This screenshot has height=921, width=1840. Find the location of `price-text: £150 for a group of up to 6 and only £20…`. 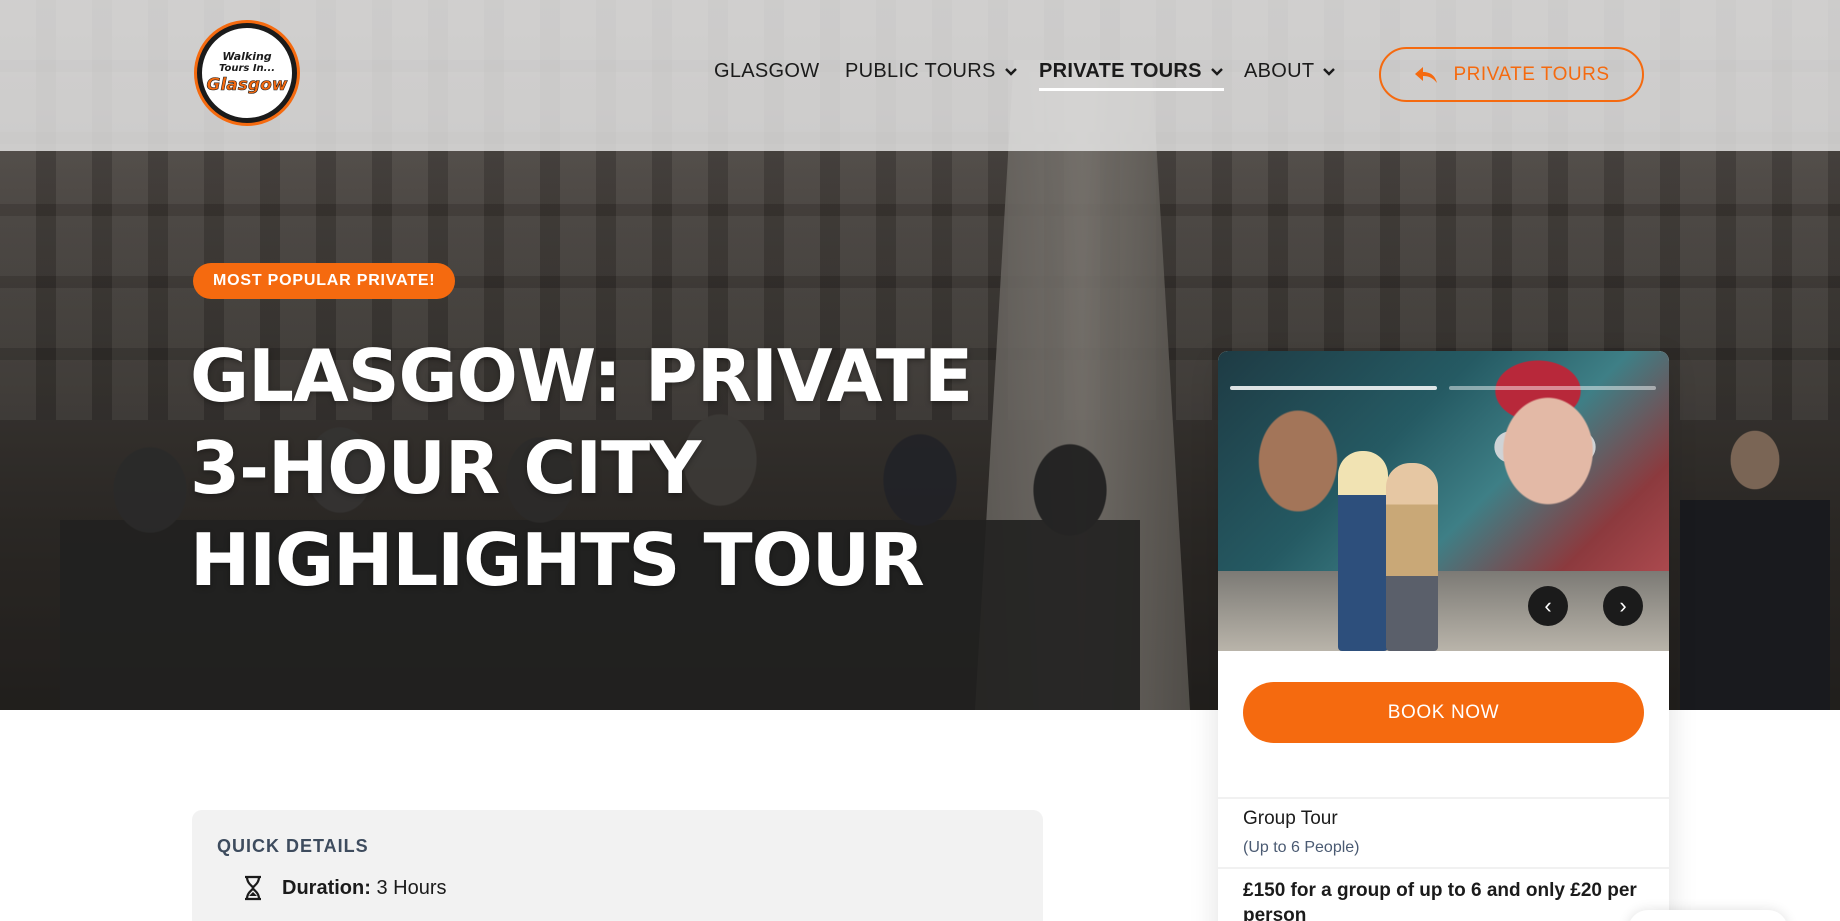

price-text: £150 for a group of up to 6 and only £20… is located at coordinates (1440, 900).